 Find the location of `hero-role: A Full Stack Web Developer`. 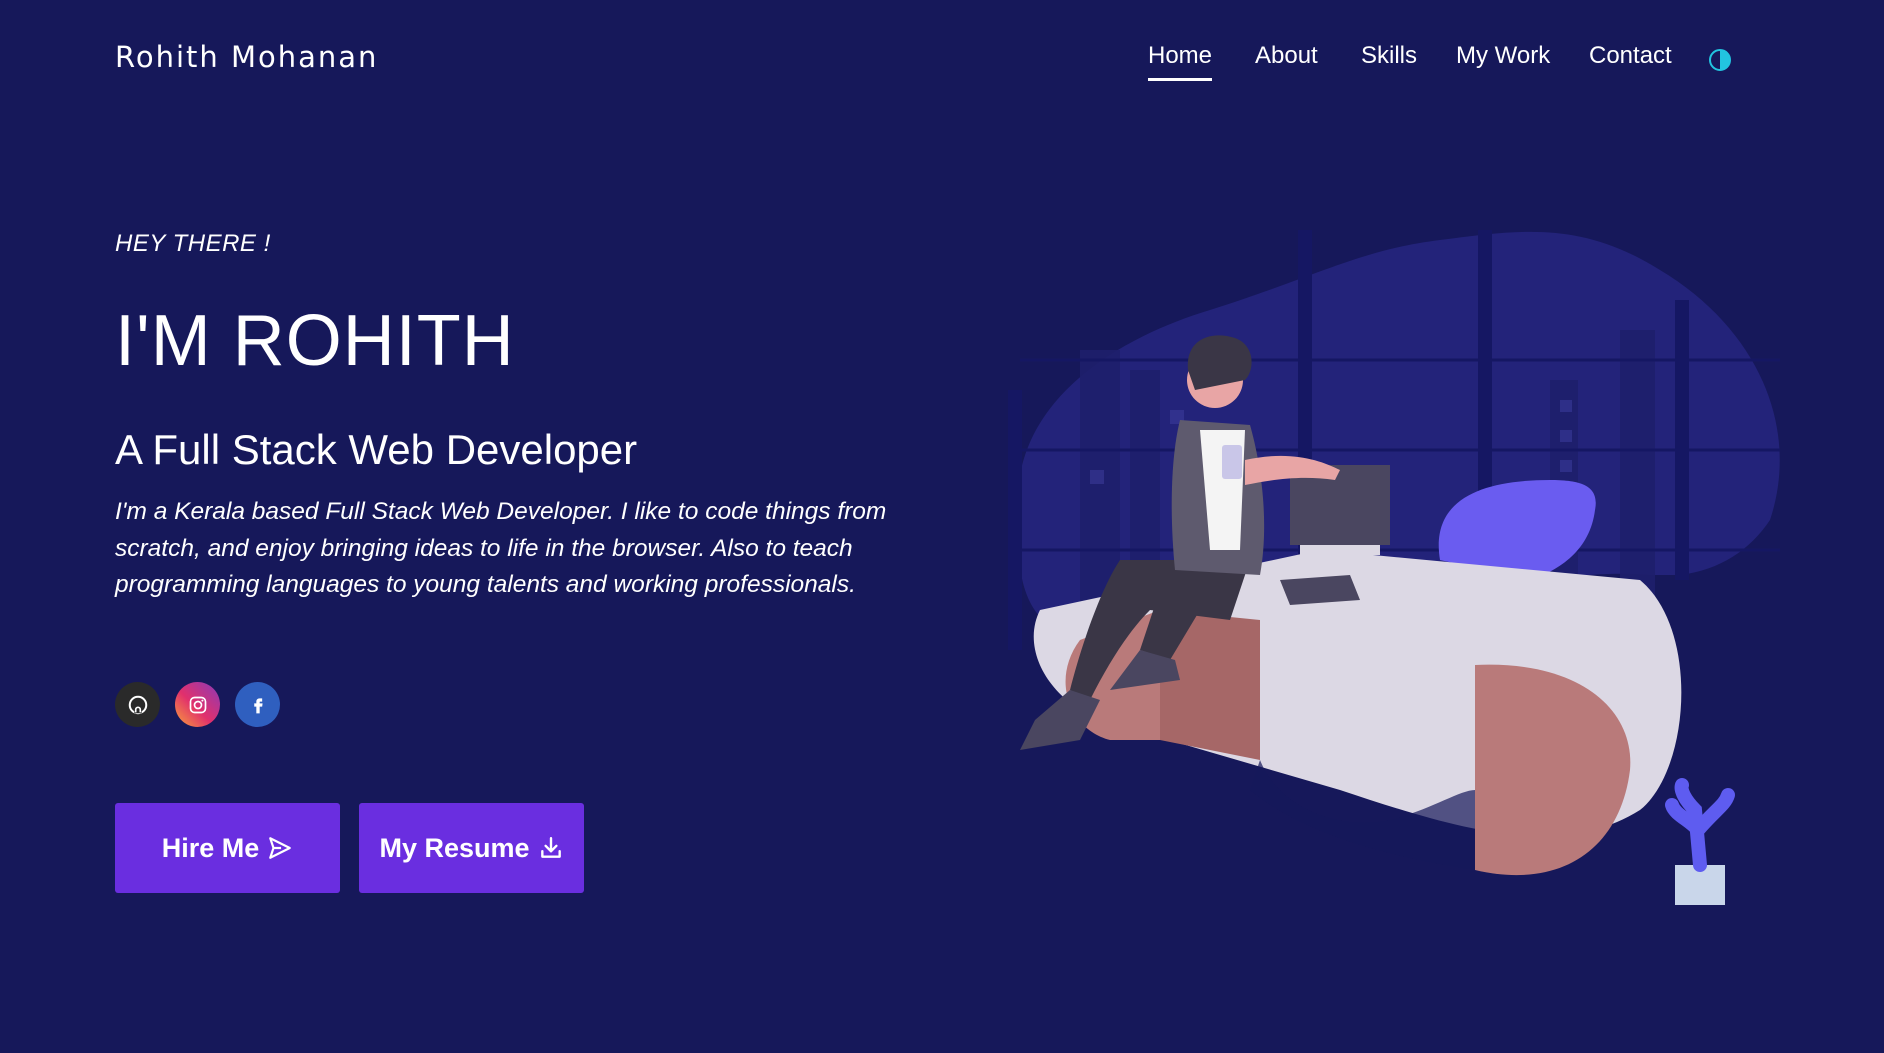

hero-role: A Full Stack Web Developer is located at coordinates (376, 449).